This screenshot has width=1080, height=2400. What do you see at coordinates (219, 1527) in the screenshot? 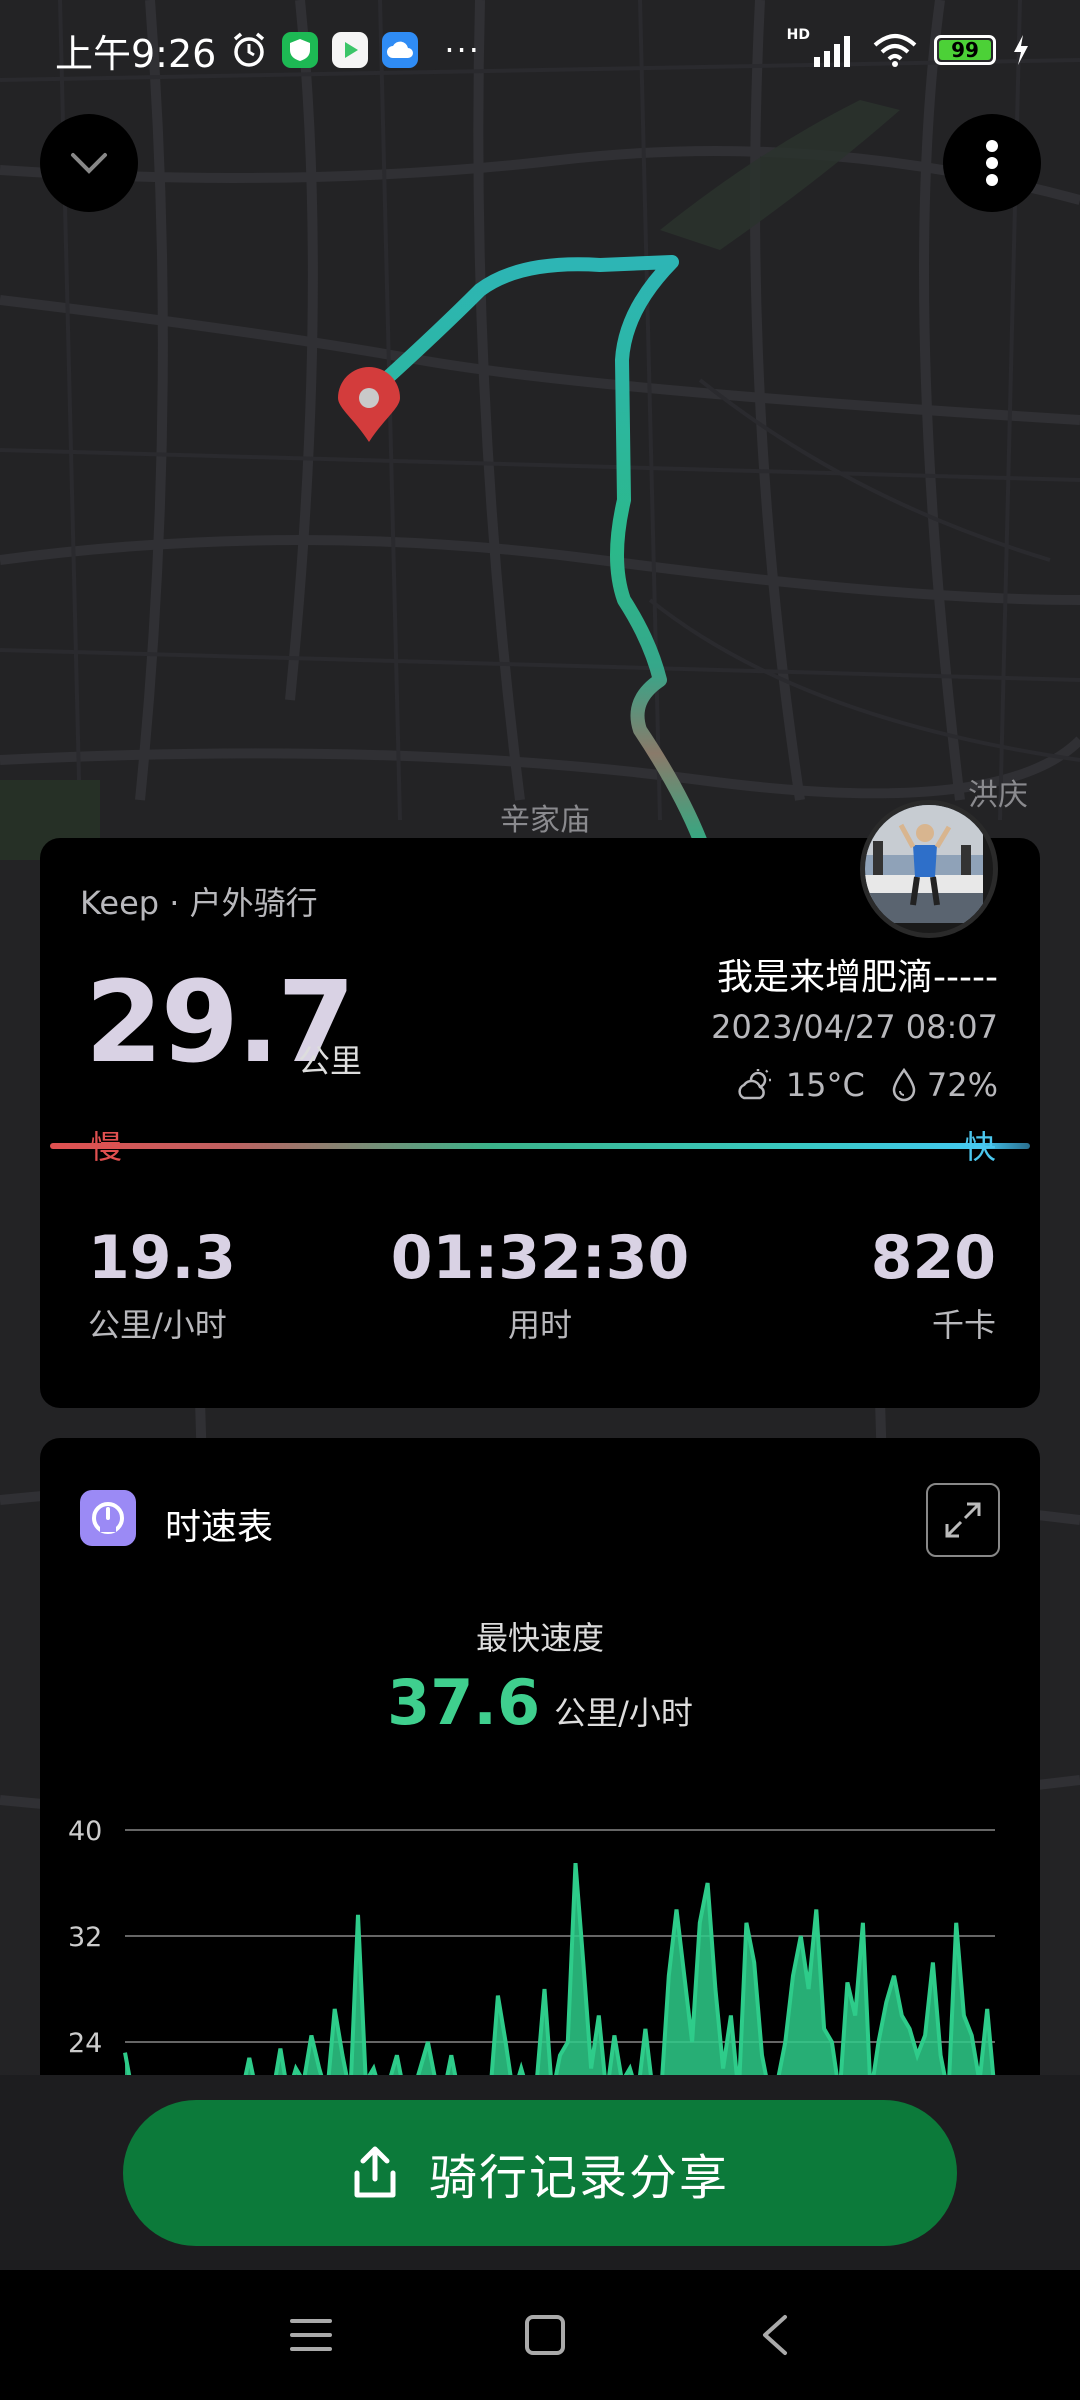
I see `chart-title: 时速表` at bounding box center [219, 1527].